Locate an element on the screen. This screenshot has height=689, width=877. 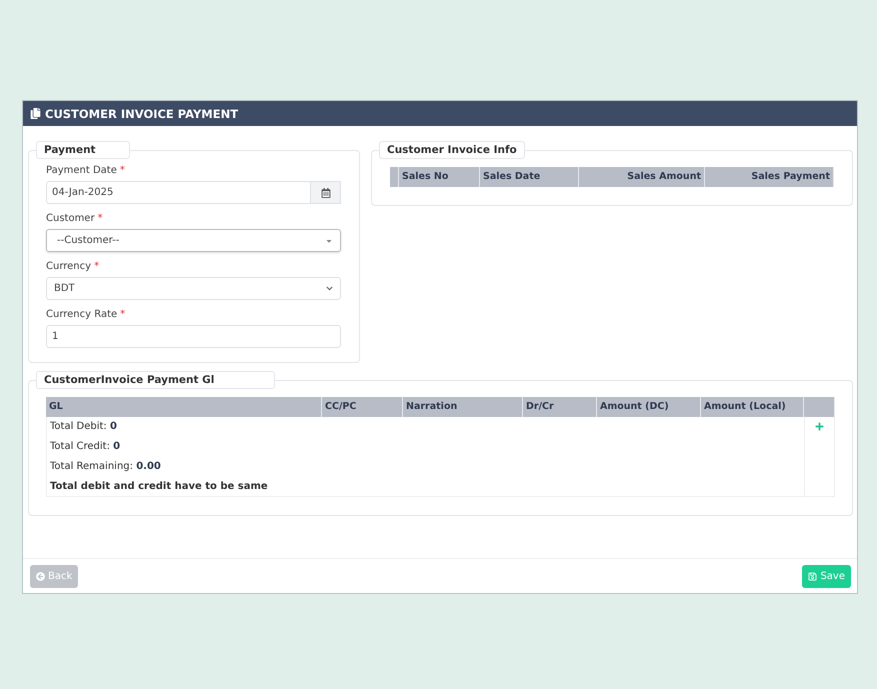
back-arrow-icon is located at coordinates (40, 576).